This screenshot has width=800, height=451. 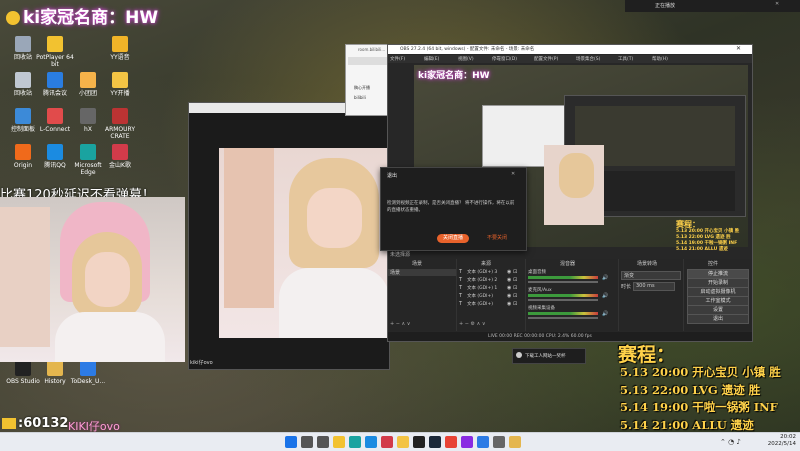 What do you see at coordinates (574, 185) in the screenshot?
I see `preview-camera` at bounding box center [574, 185].